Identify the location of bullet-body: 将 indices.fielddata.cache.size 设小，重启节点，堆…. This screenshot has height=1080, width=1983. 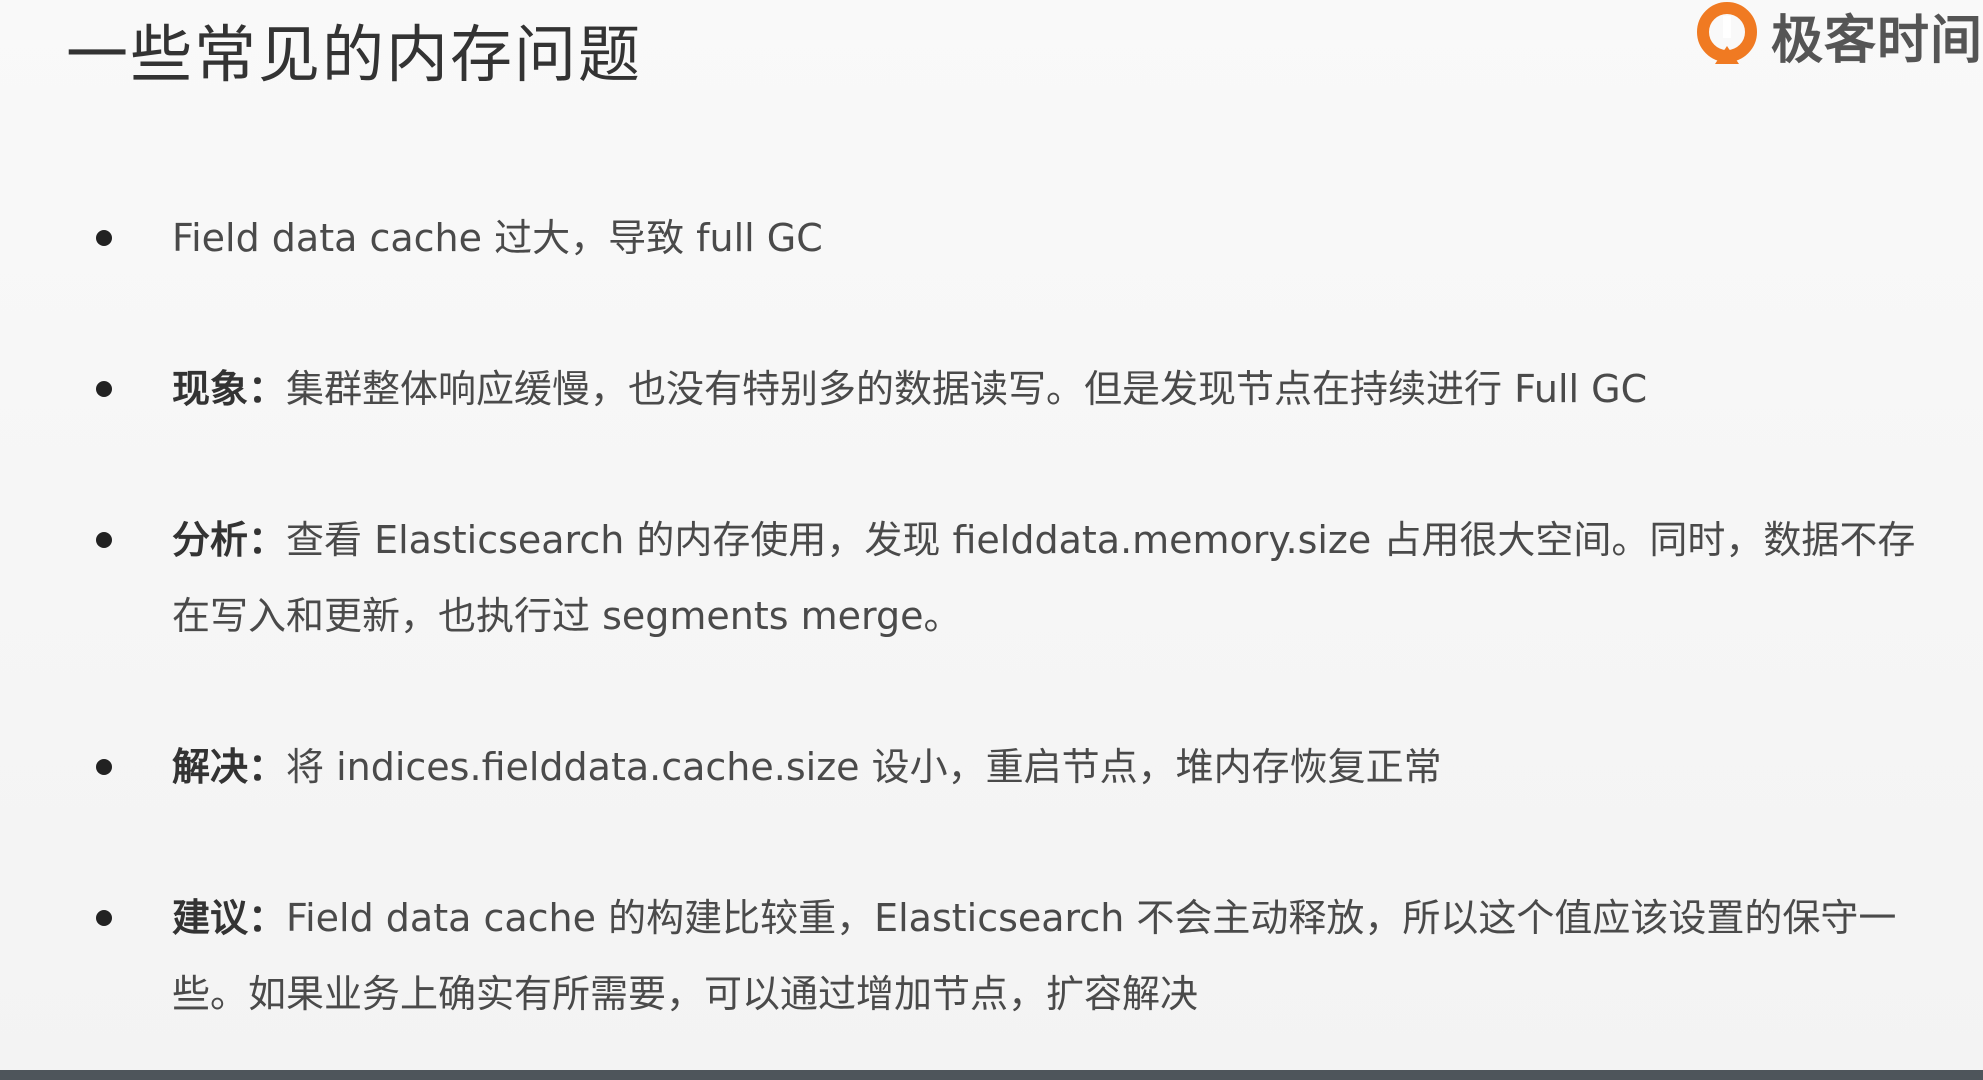
(864, 767).